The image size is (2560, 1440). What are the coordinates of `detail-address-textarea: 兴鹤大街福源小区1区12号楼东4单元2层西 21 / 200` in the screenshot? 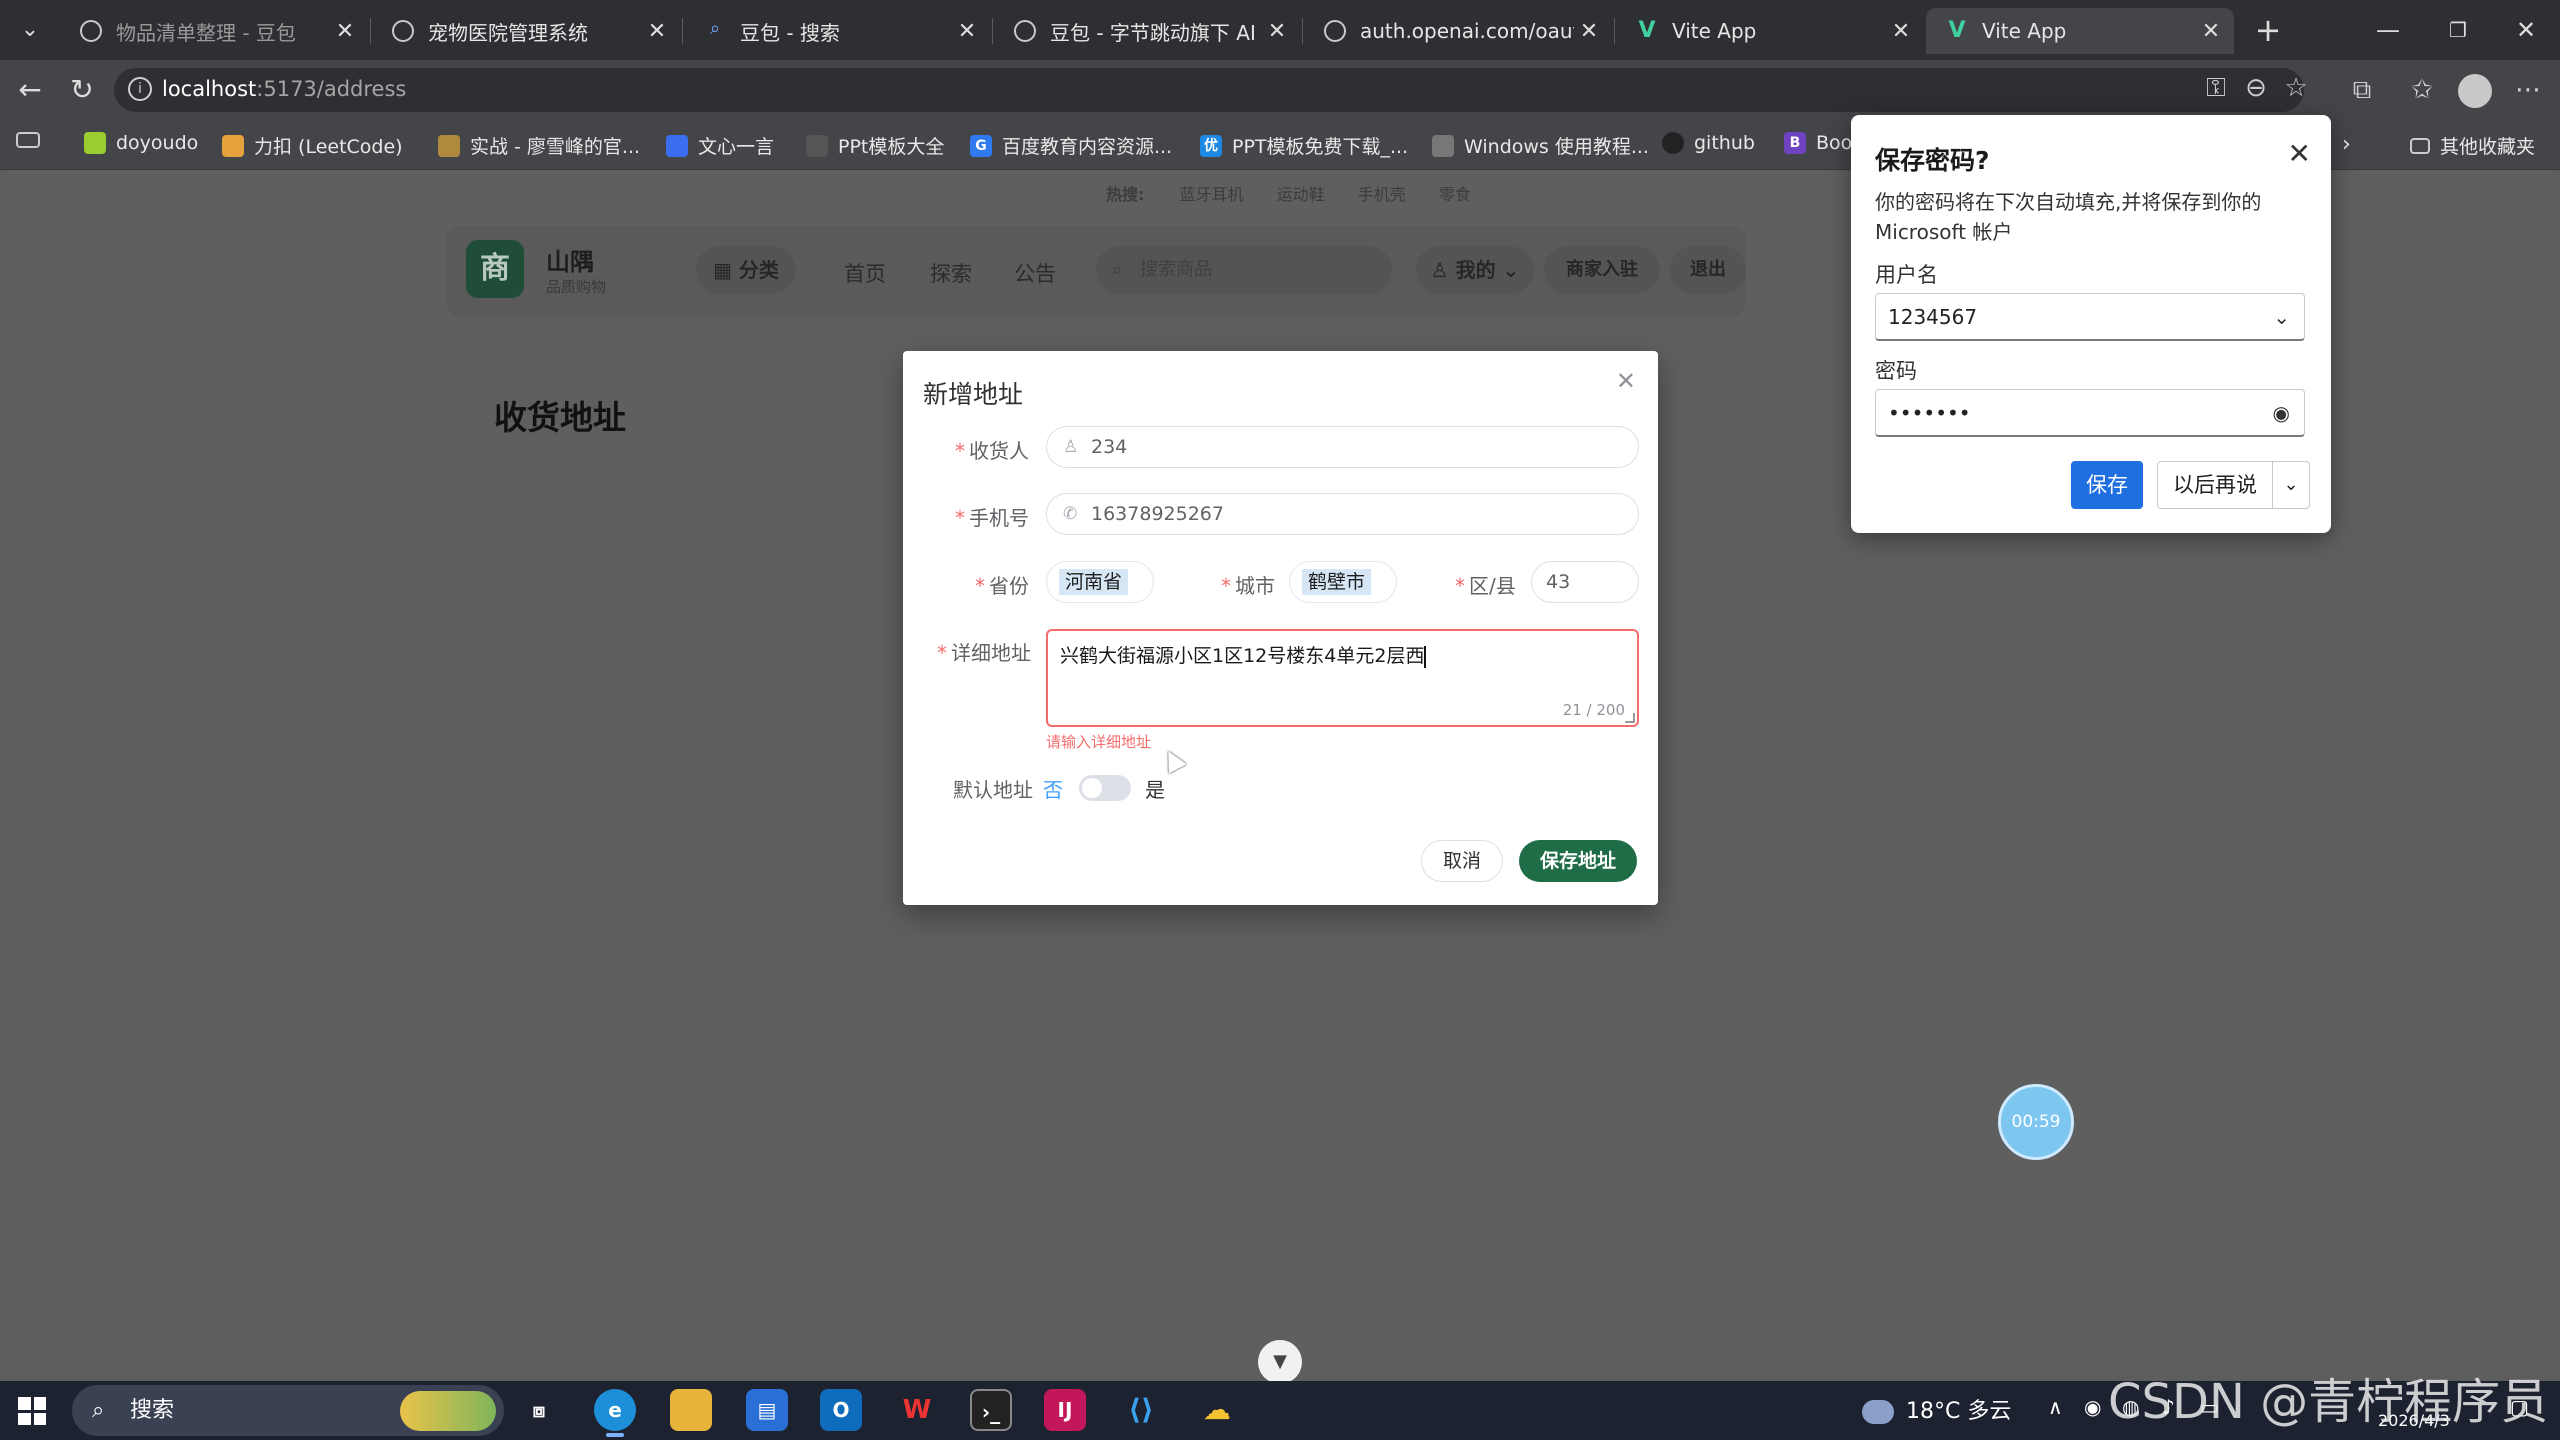 It's located at (1342, 678).